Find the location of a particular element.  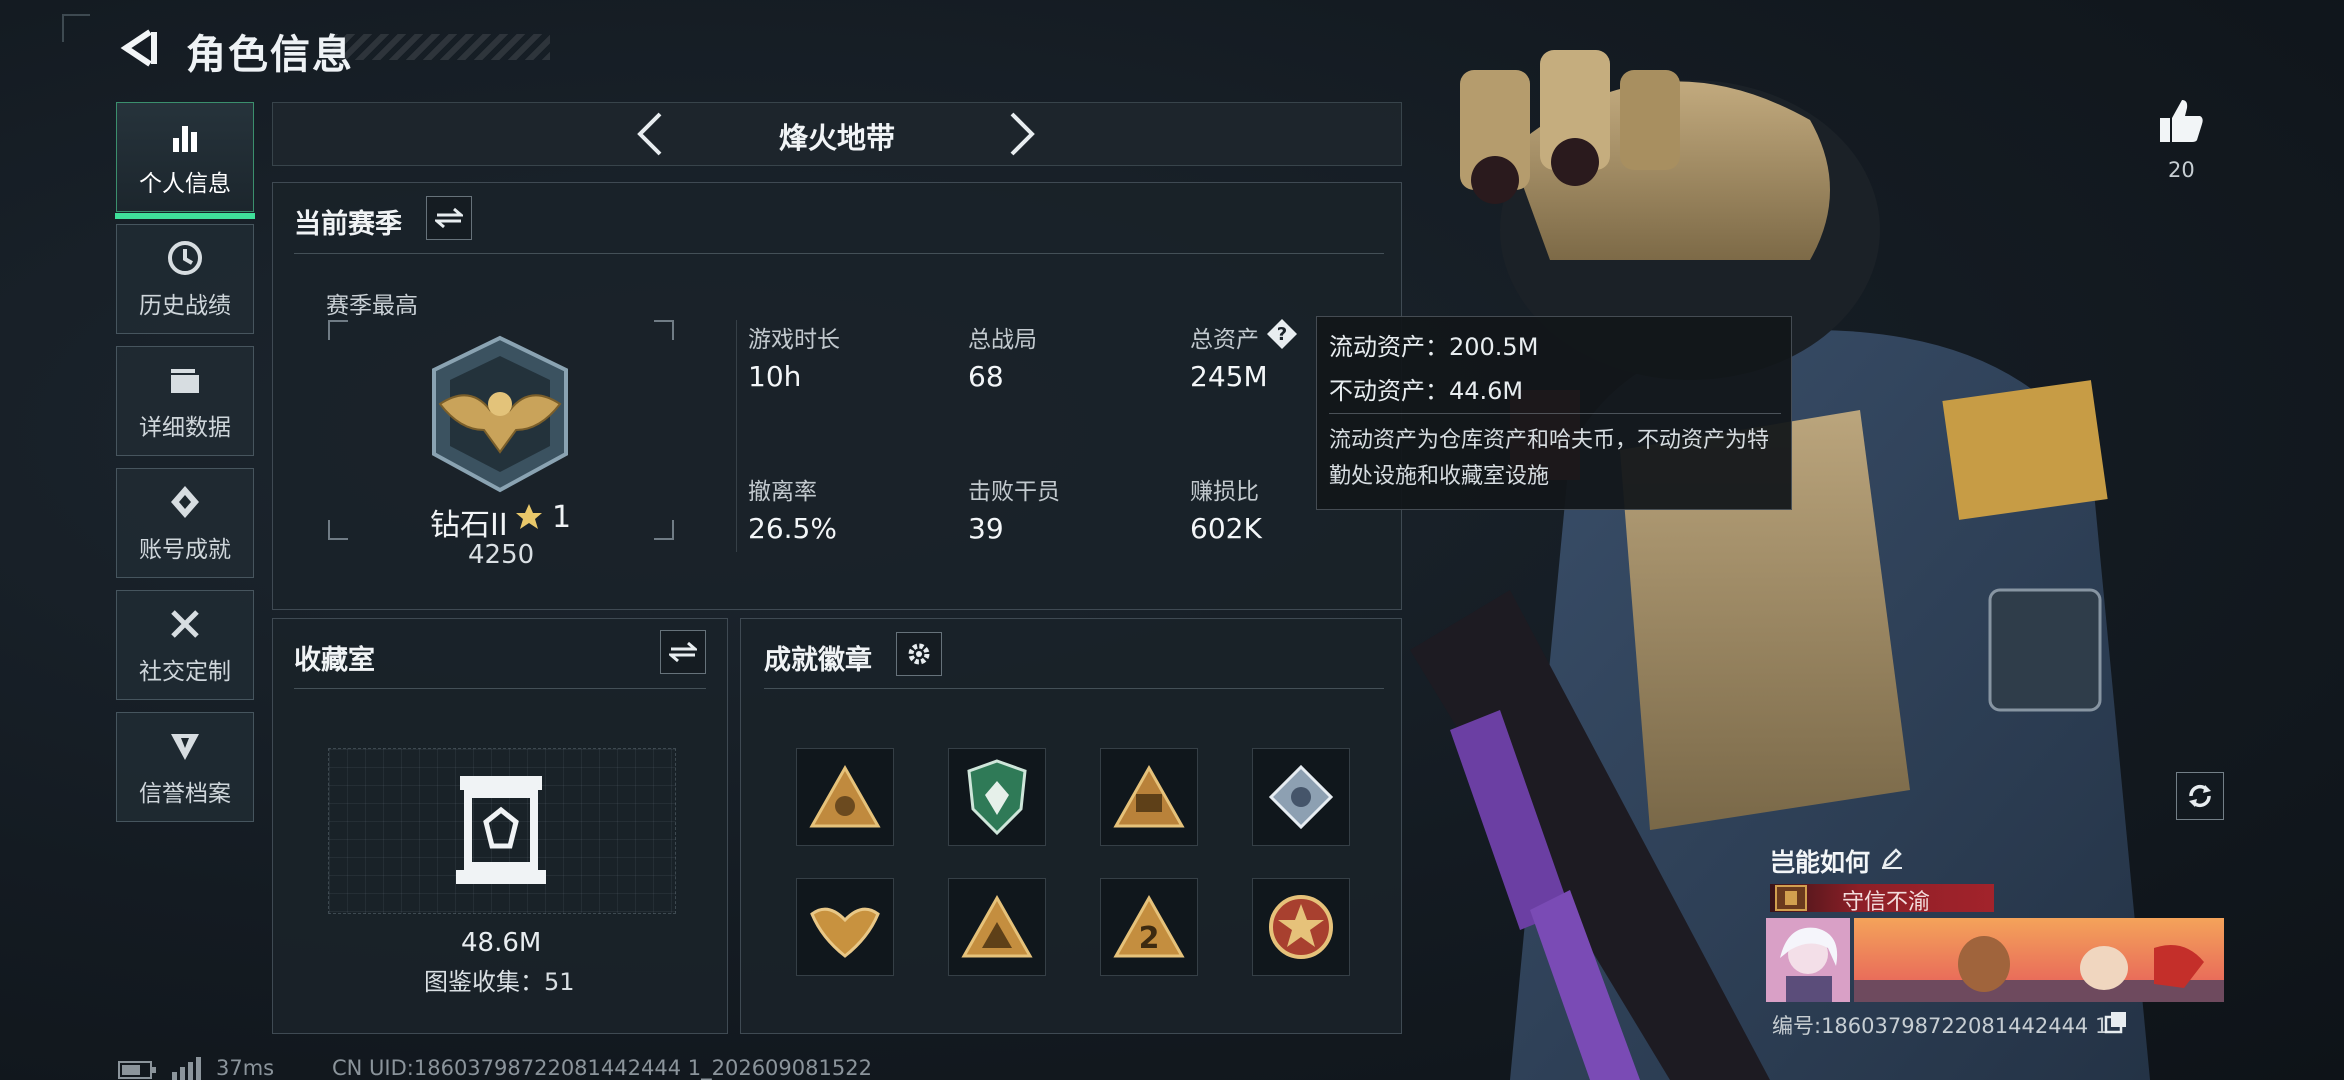

rank-score: 4250 is located at coordinates (501, 555).